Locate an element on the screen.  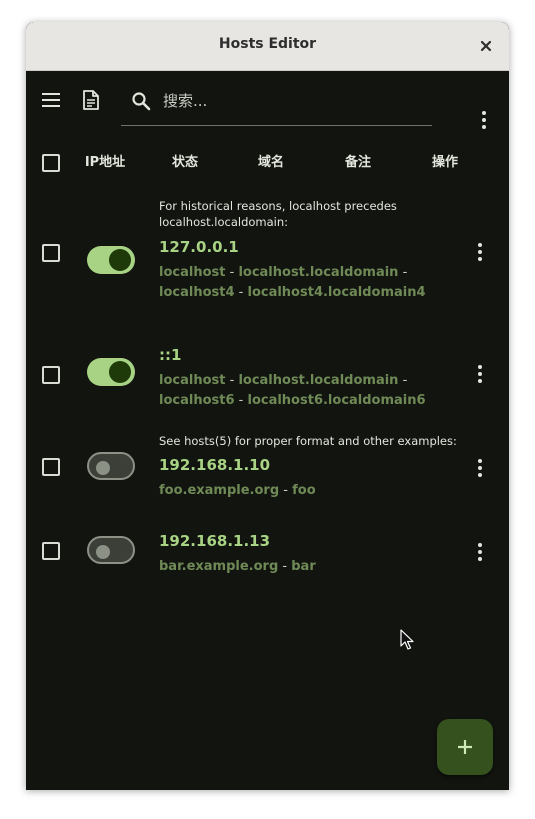
hostname: bar is located at coordinates (303, 566).